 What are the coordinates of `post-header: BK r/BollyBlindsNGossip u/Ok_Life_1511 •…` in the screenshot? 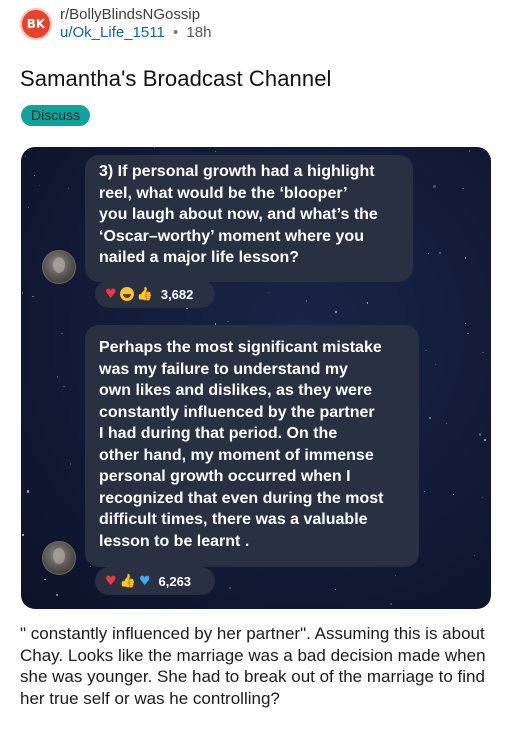 It's located at (115, 24).